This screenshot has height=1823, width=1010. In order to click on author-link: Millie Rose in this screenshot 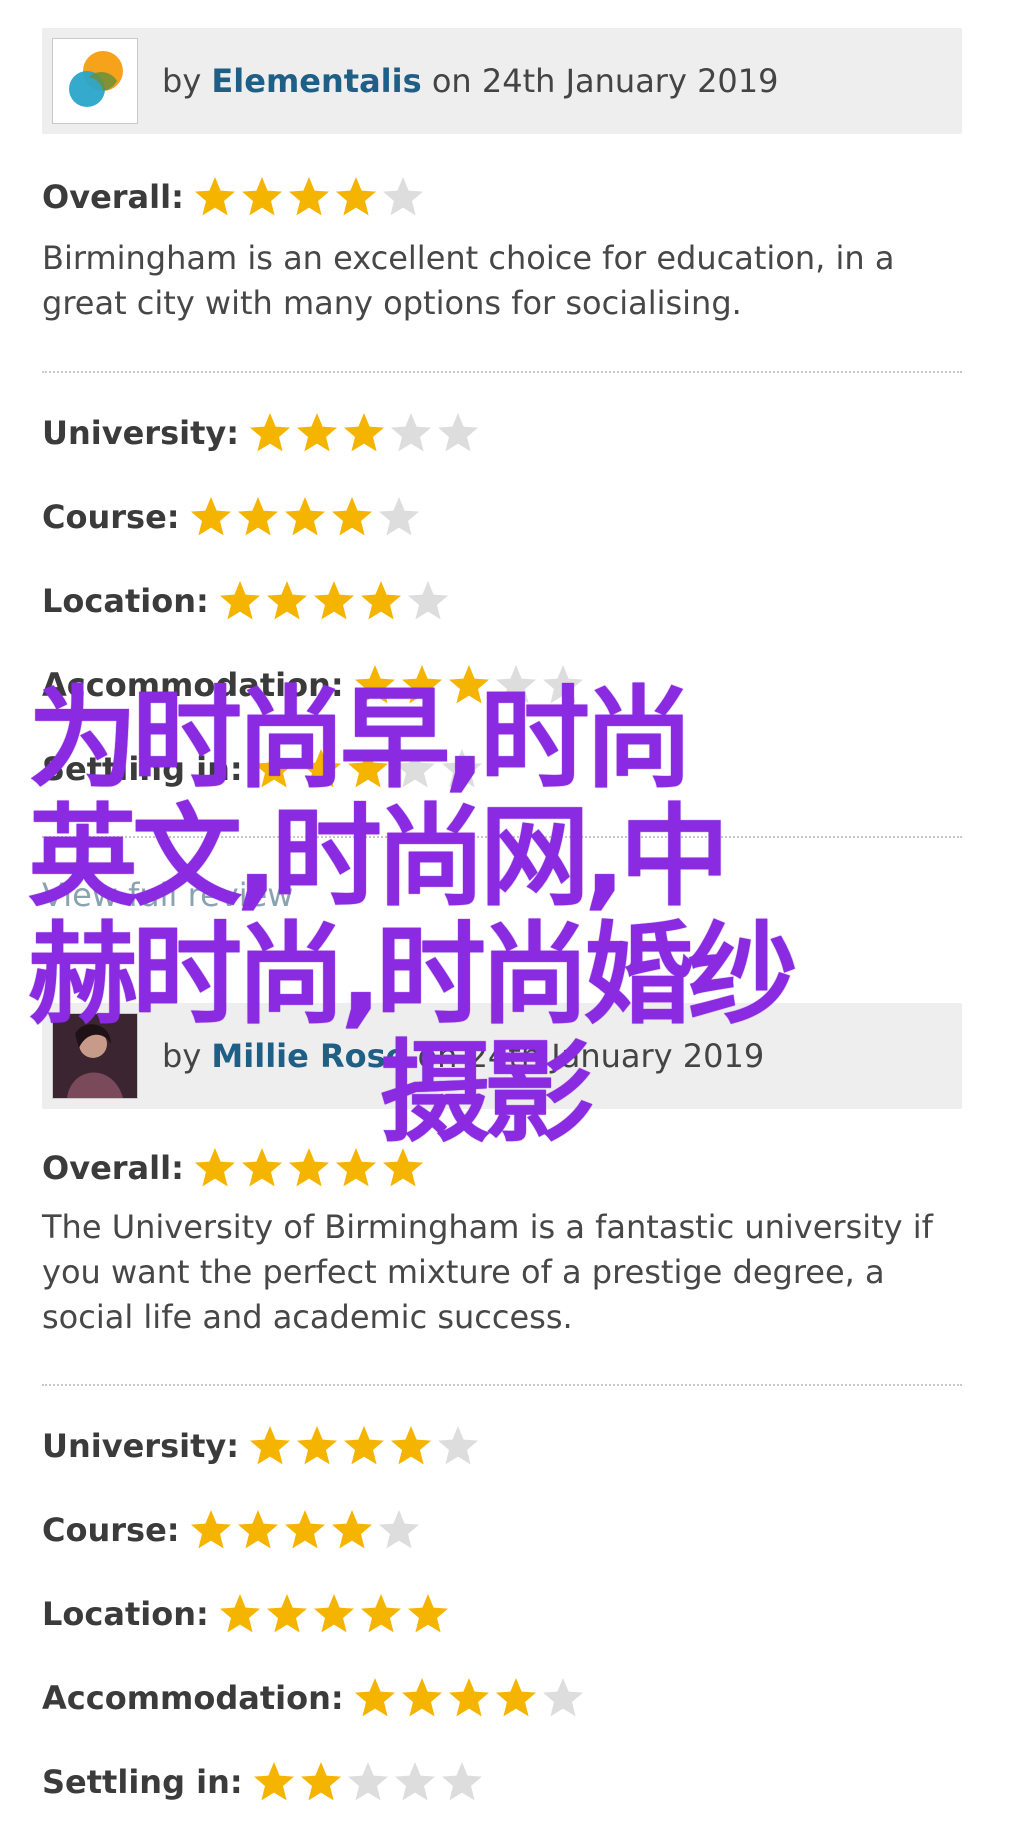, I will do `click(309, 1056)`.